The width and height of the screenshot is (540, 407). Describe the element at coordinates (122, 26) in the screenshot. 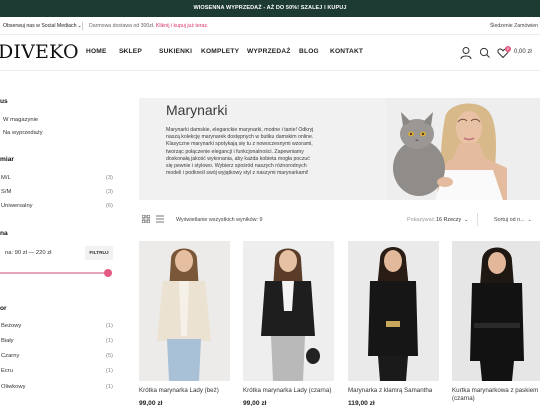

I see `shipping-text: Darmowa dostawa od 300zł.` at that location.